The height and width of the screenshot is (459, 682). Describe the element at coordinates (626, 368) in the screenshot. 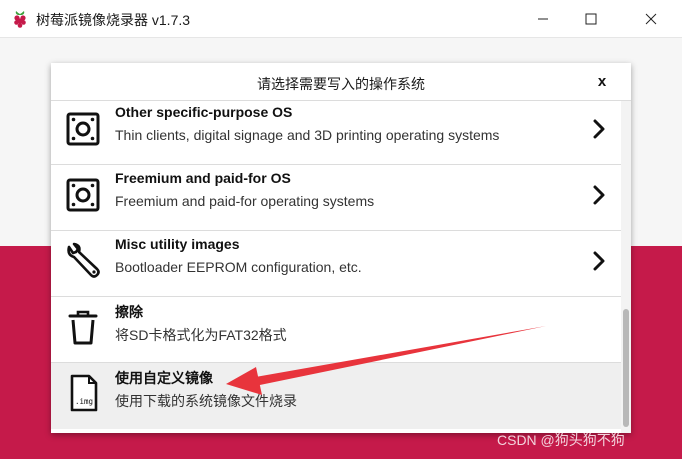

I see `scrollbar-thumb` at that location.